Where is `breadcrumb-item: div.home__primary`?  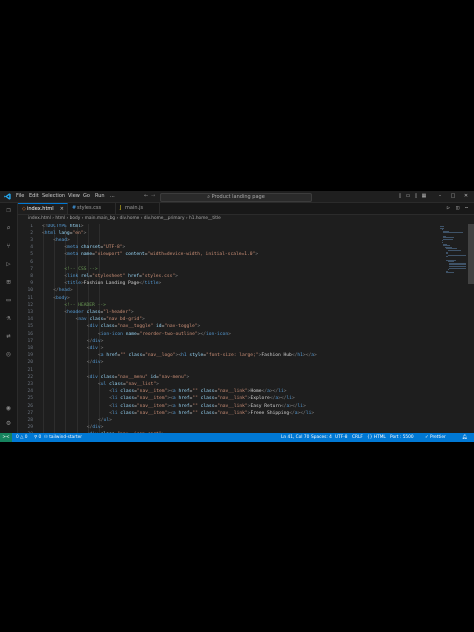
breadcrumb-item: div.home__primary is located at coordinates (164, 218).